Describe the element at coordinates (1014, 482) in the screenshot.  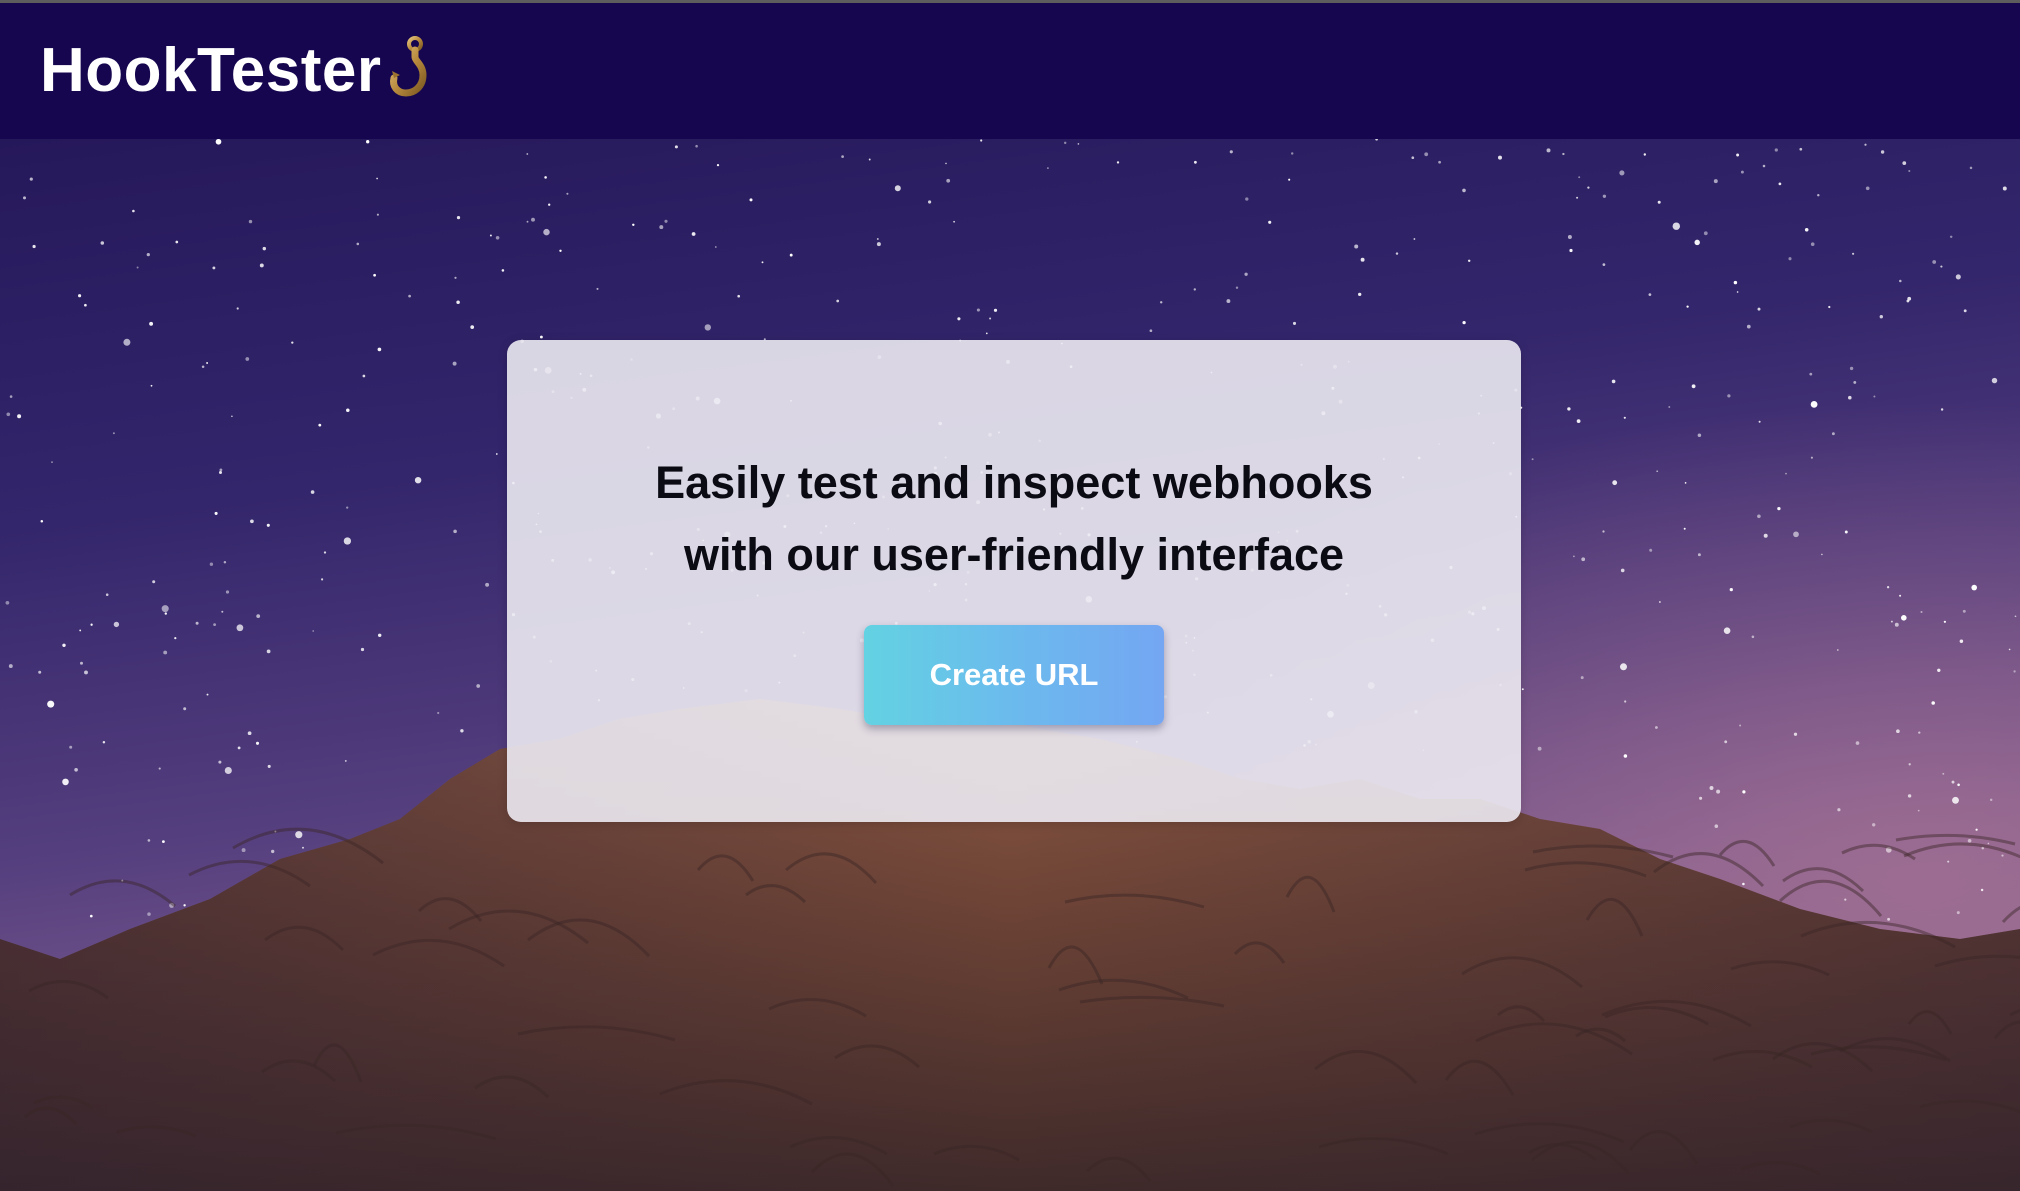
I see `hero-headline-line-1: Easily test and inspect webhooks` at that location.